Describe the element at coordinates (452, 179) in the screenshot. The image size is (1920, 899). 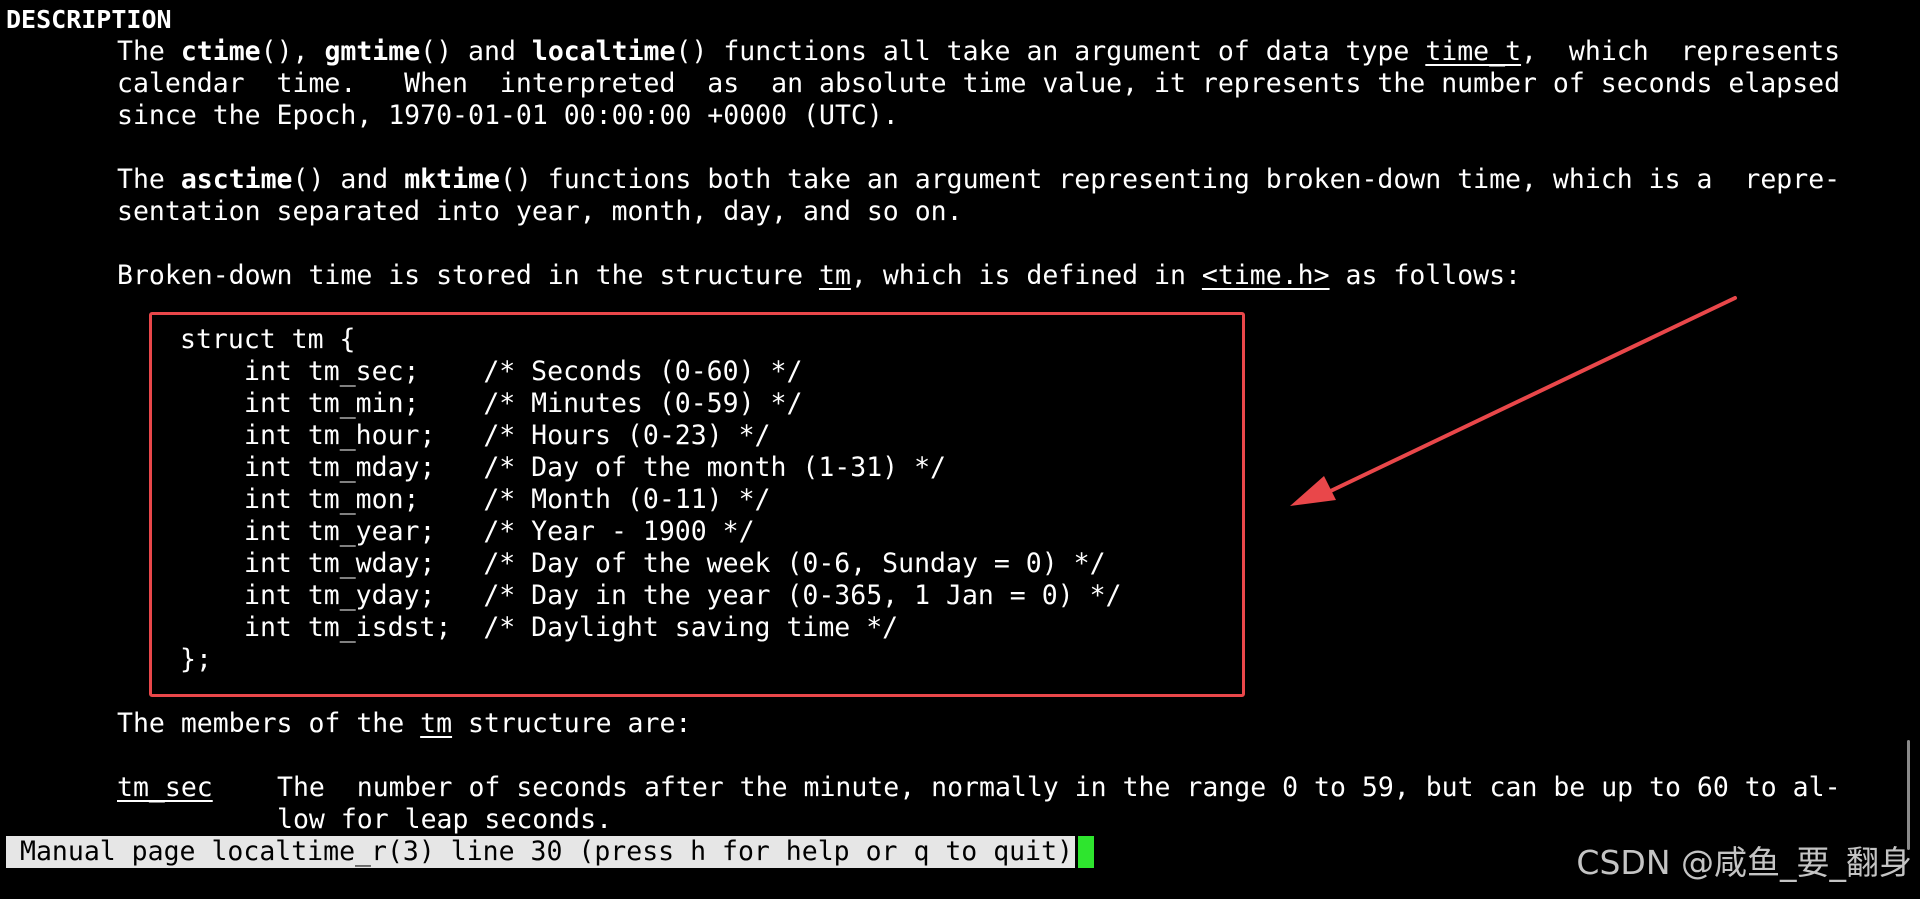
I see `function-name-mktime: mktime` at that location.